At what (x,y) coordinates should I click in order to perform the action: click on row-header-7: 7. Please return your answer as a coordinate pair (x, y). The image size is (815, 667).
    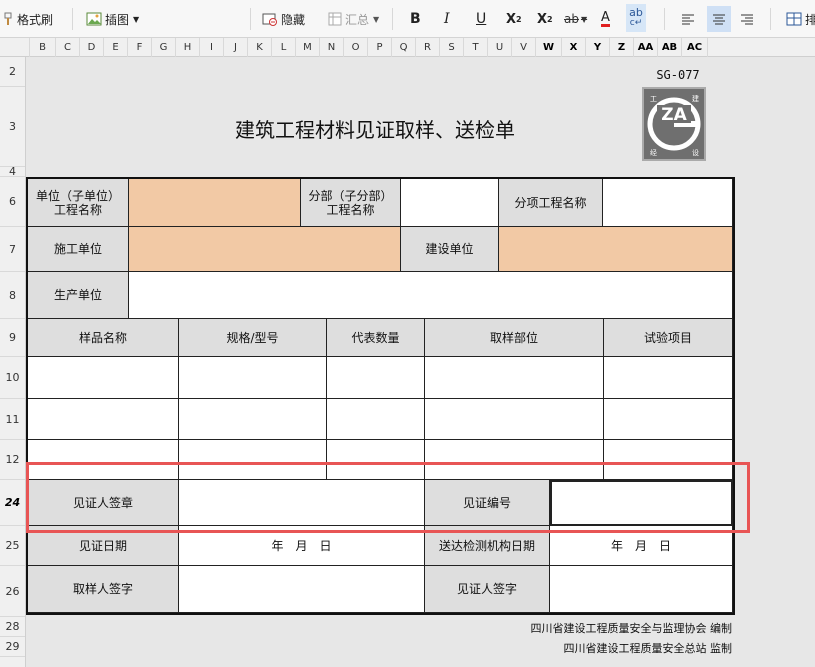
    Looking at the image, I should click on (12, 249).